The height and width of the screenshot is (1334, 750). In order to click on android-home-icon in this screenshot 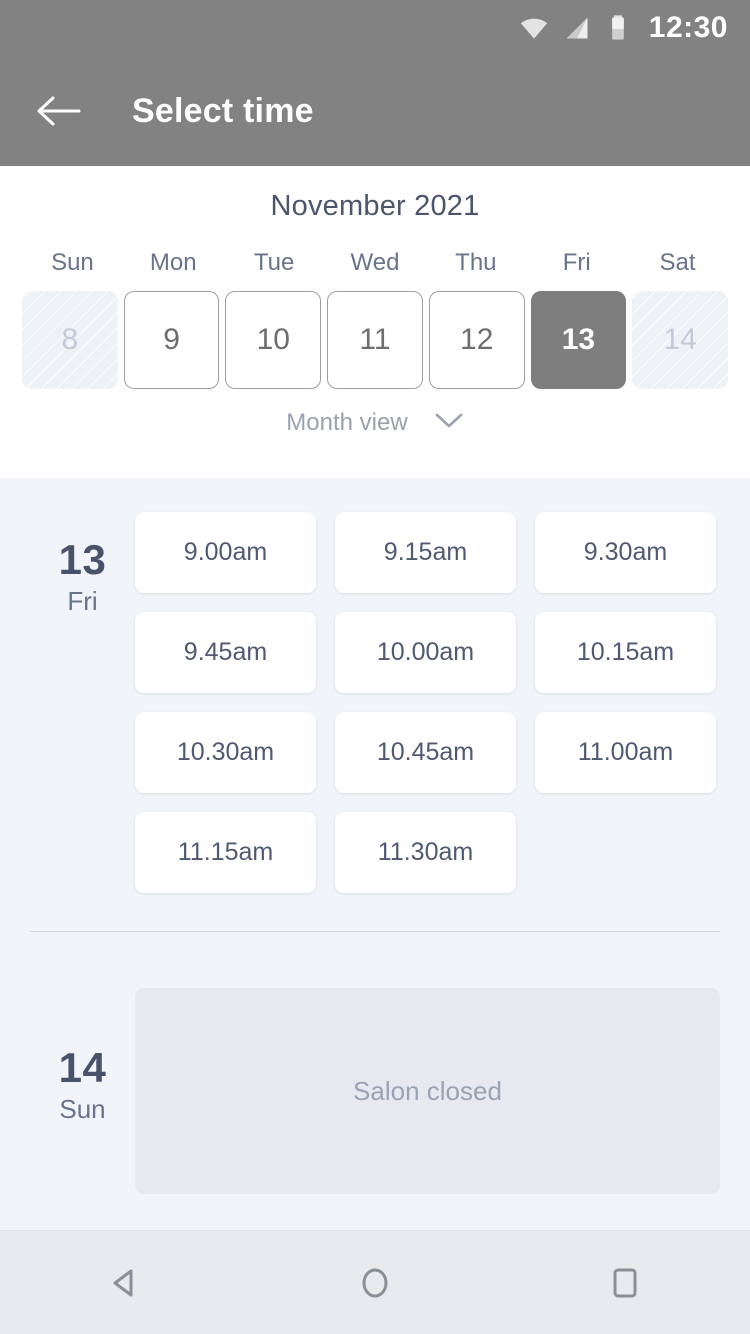, I will do `click(375, 1282)`.